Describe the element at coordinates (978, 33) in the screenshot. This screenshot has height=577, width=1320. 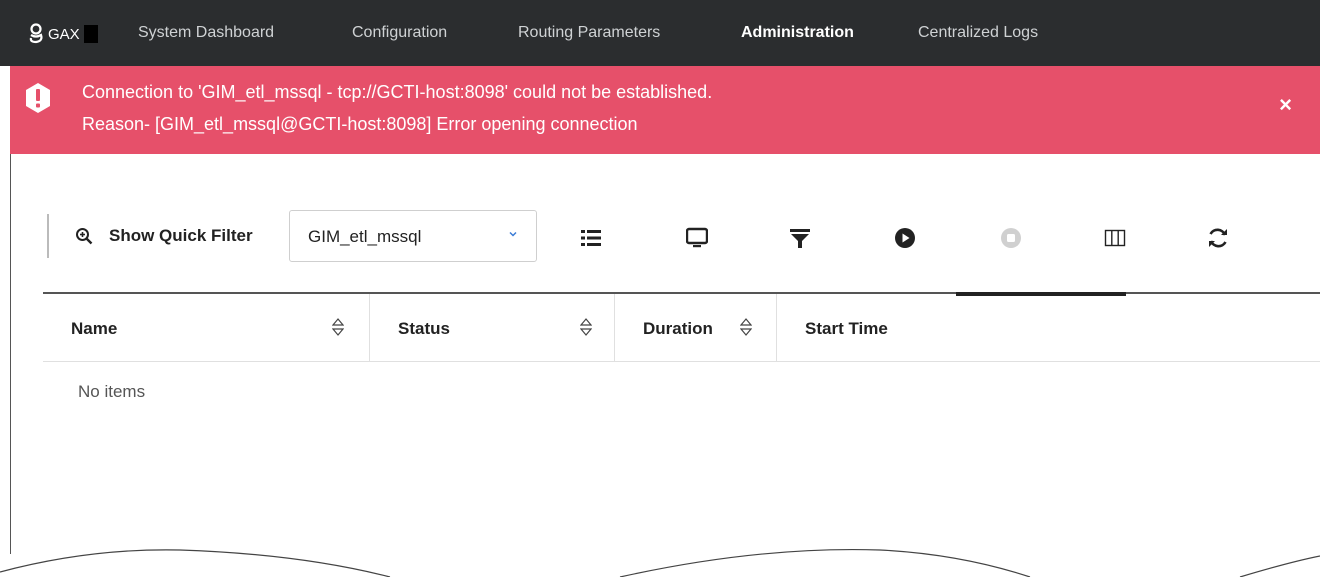
I see `nav-centralized-logs: Centralized Logs` at that location.